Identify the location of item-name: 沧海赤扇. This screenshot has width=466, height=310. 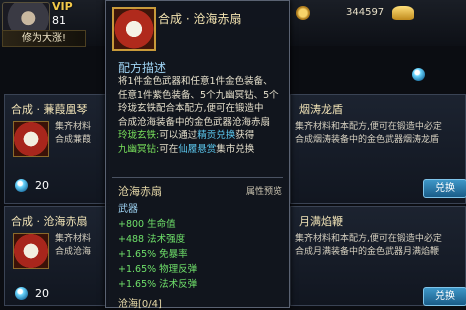
(140, 191).